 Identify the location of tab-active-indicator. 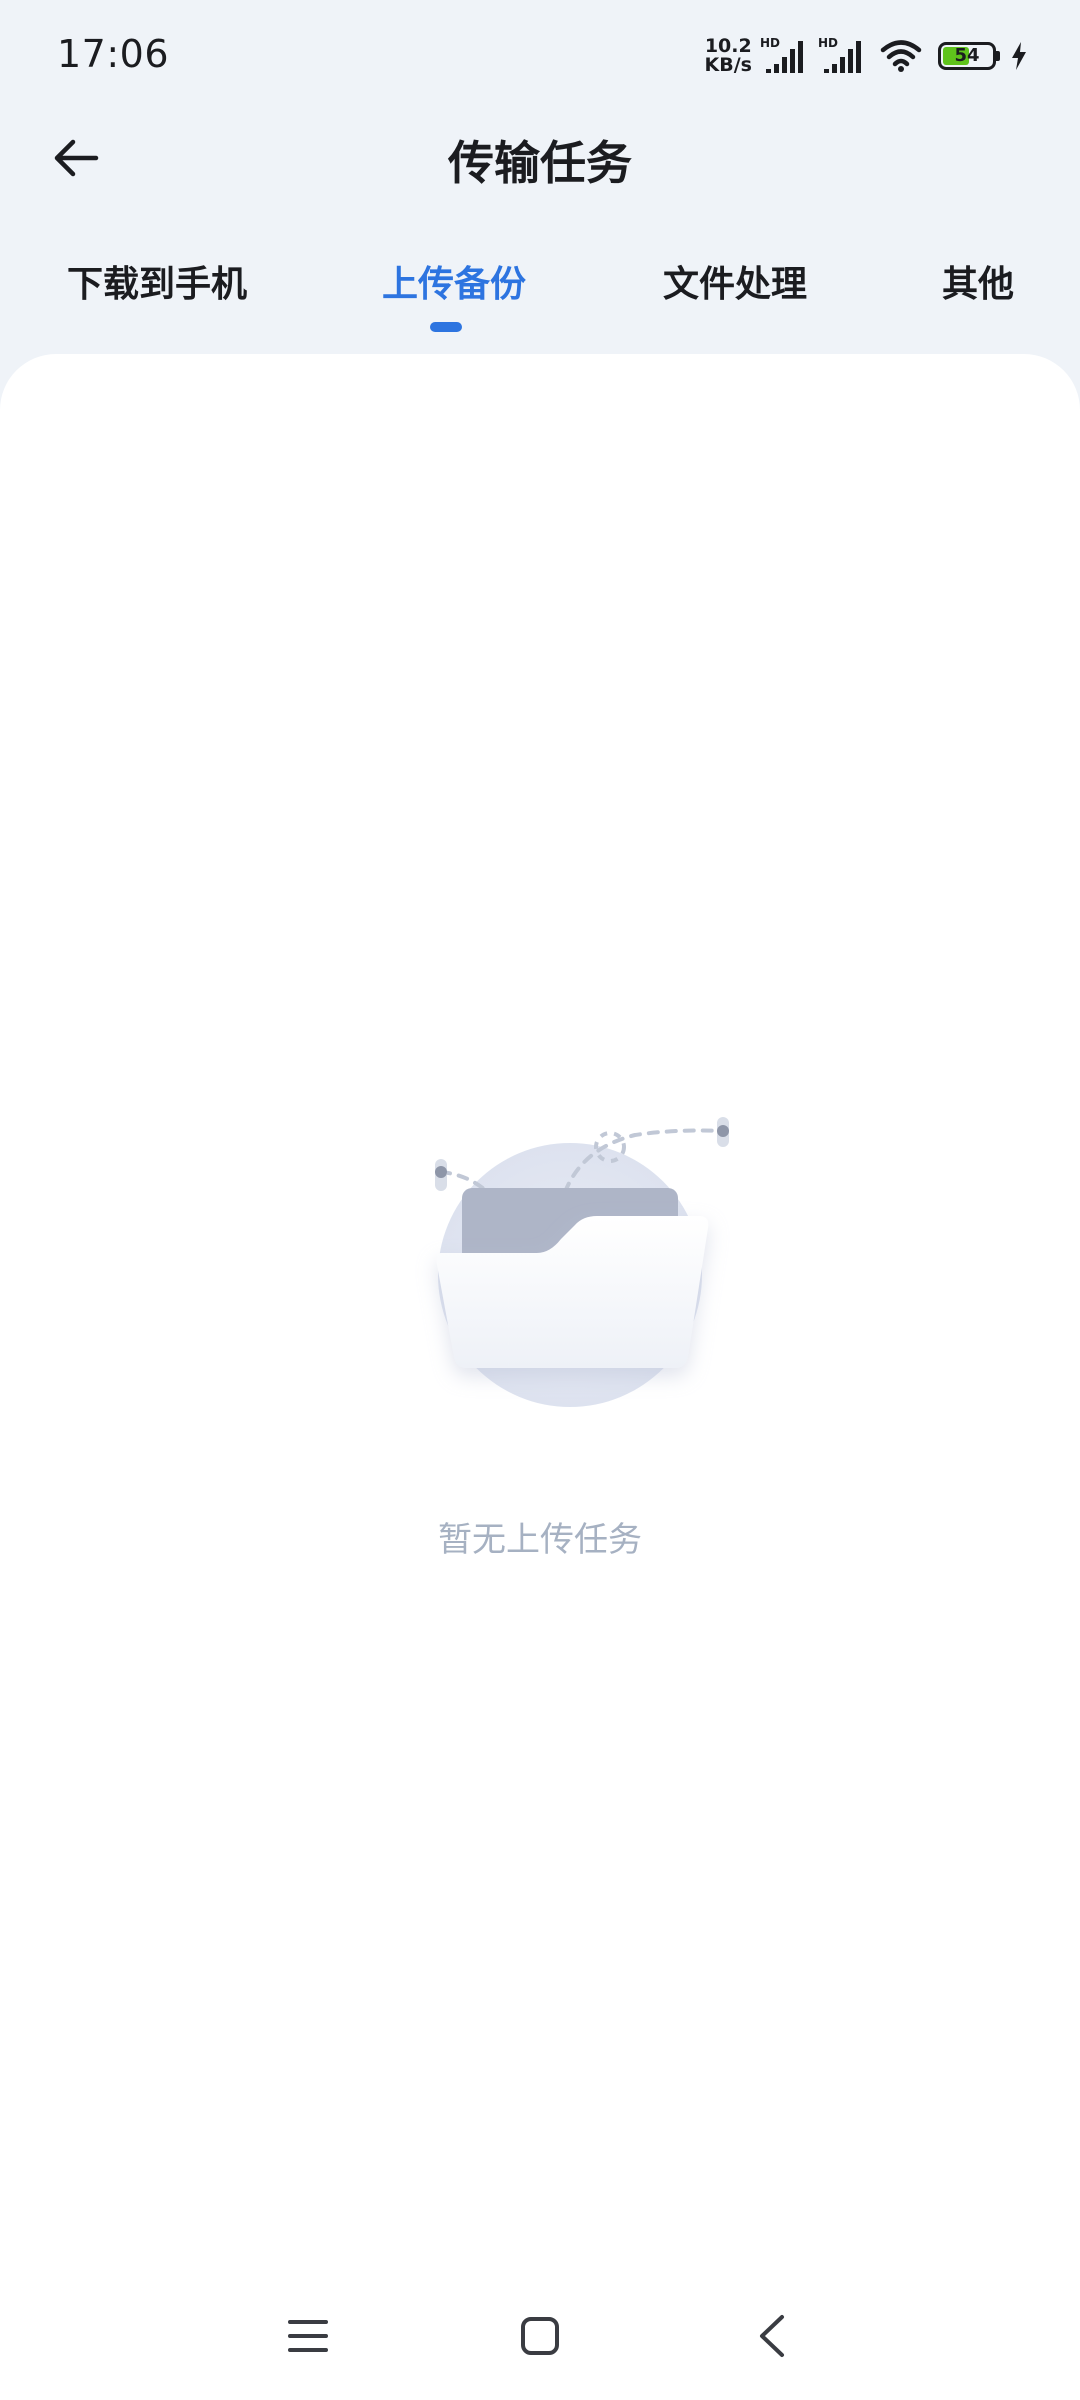
(446, 327).